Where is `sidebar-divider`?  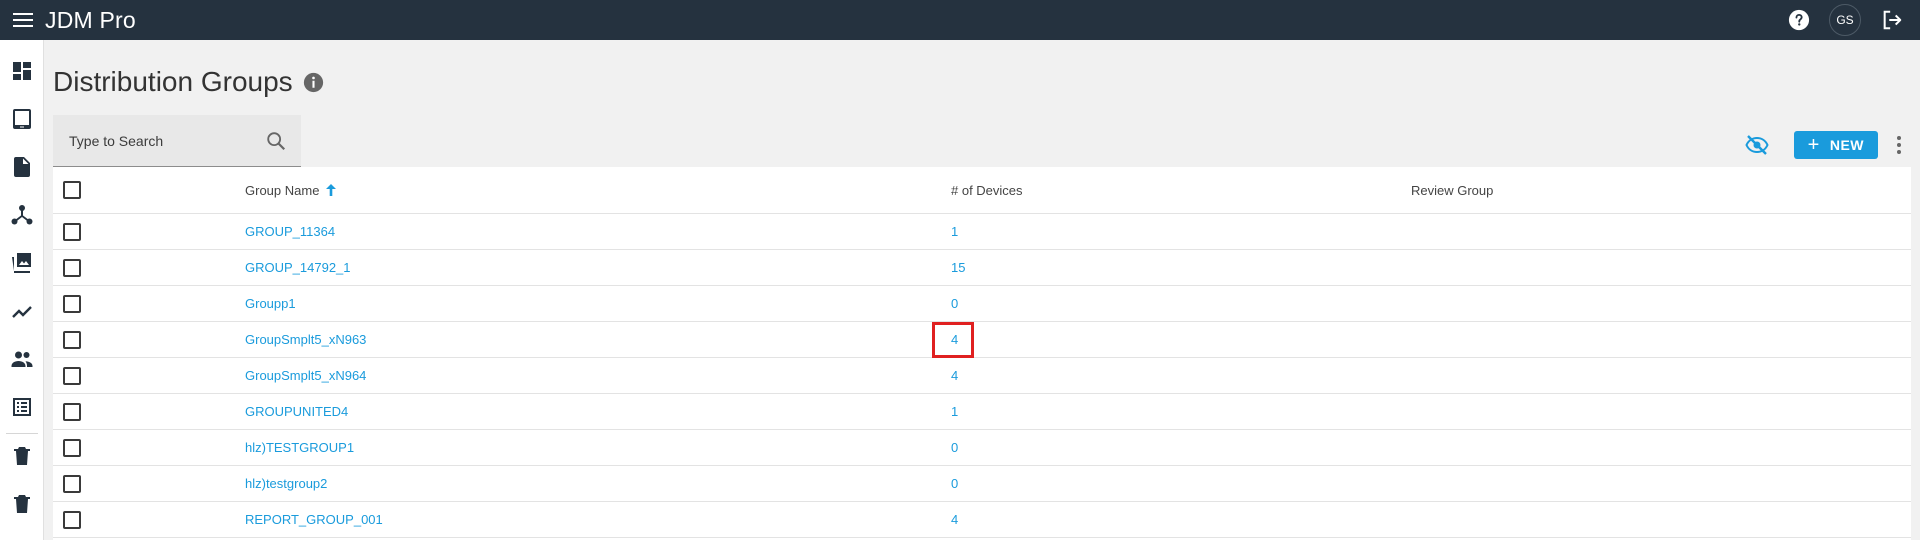
sidebar-divider is located at coordinates (22, 433).